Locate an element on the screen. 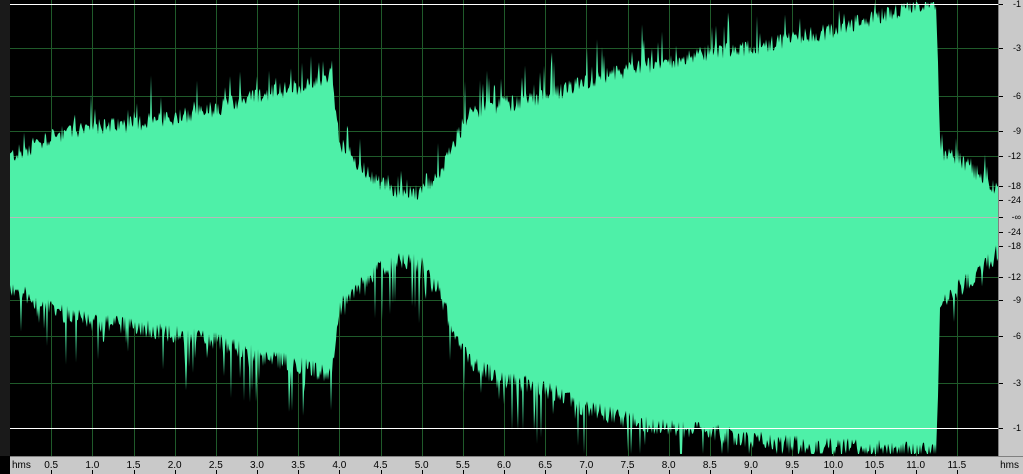 The height and width of the screenshot is (474, 1023). db-tick-label: -∞ is located at coordinates (1016, 217).